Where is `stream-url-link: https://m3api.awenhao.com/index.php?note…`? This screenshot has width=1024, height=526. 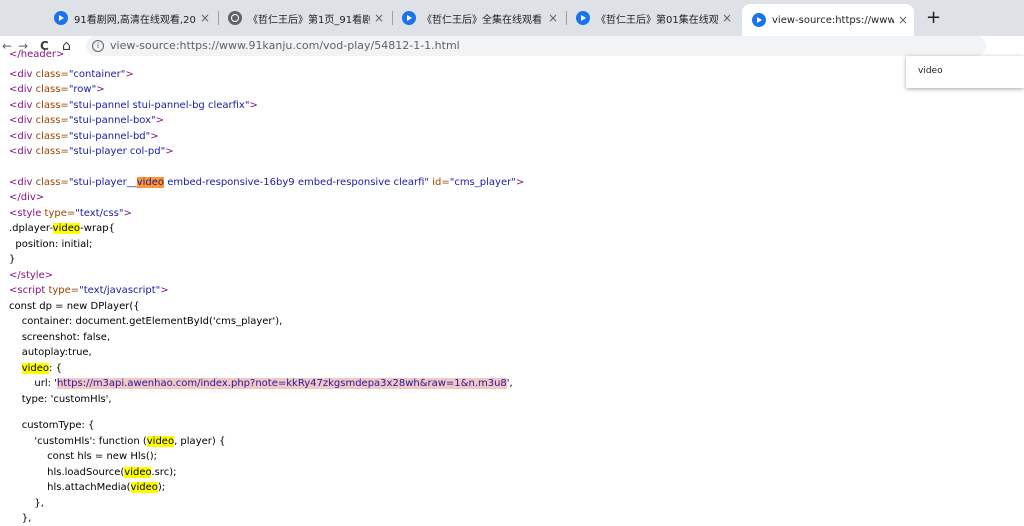
stream-url-link: https://m3api.awenhao.com/index.php?note… is located at coordinates (281, 383).